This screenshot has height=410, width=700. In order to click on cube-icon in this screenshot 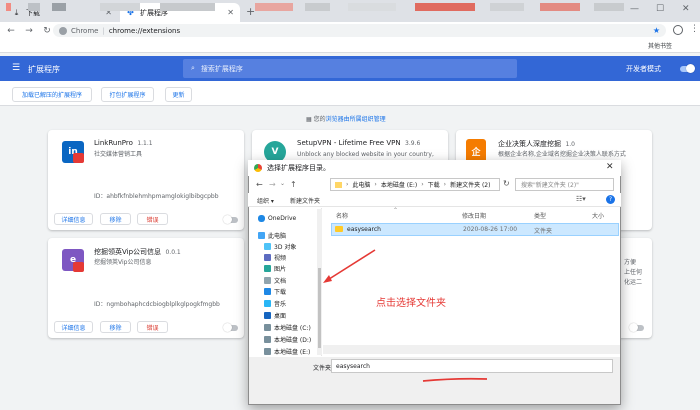, I will do `click(267, 246)`.